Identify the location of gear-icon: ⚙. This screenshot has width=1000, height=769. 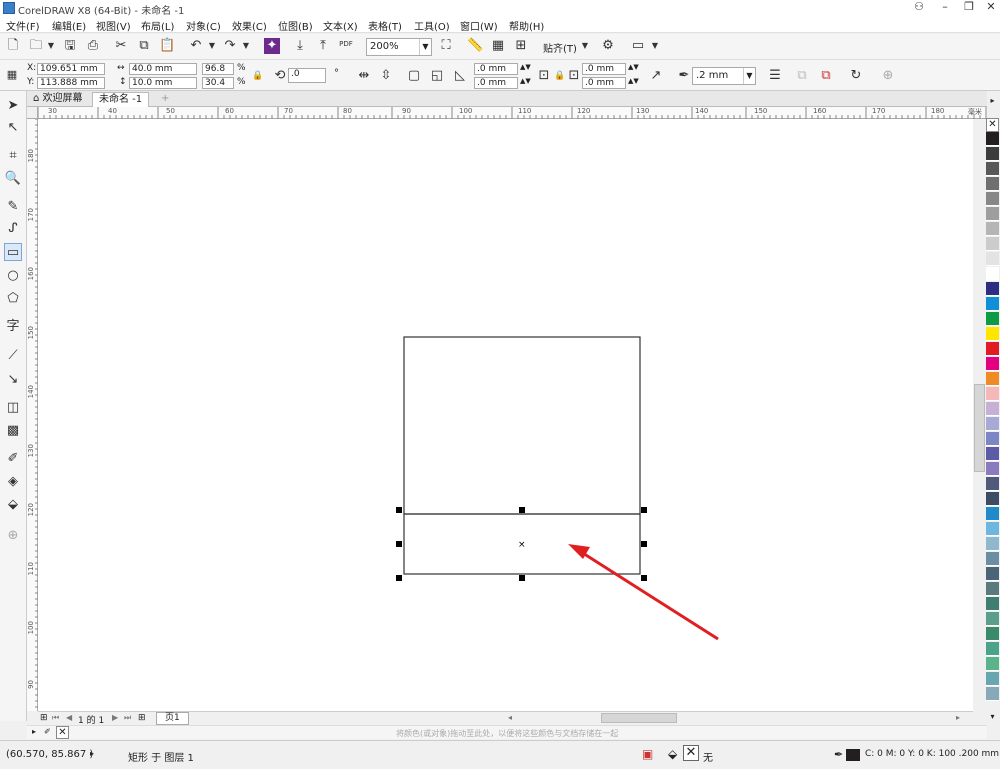
(608, 46).